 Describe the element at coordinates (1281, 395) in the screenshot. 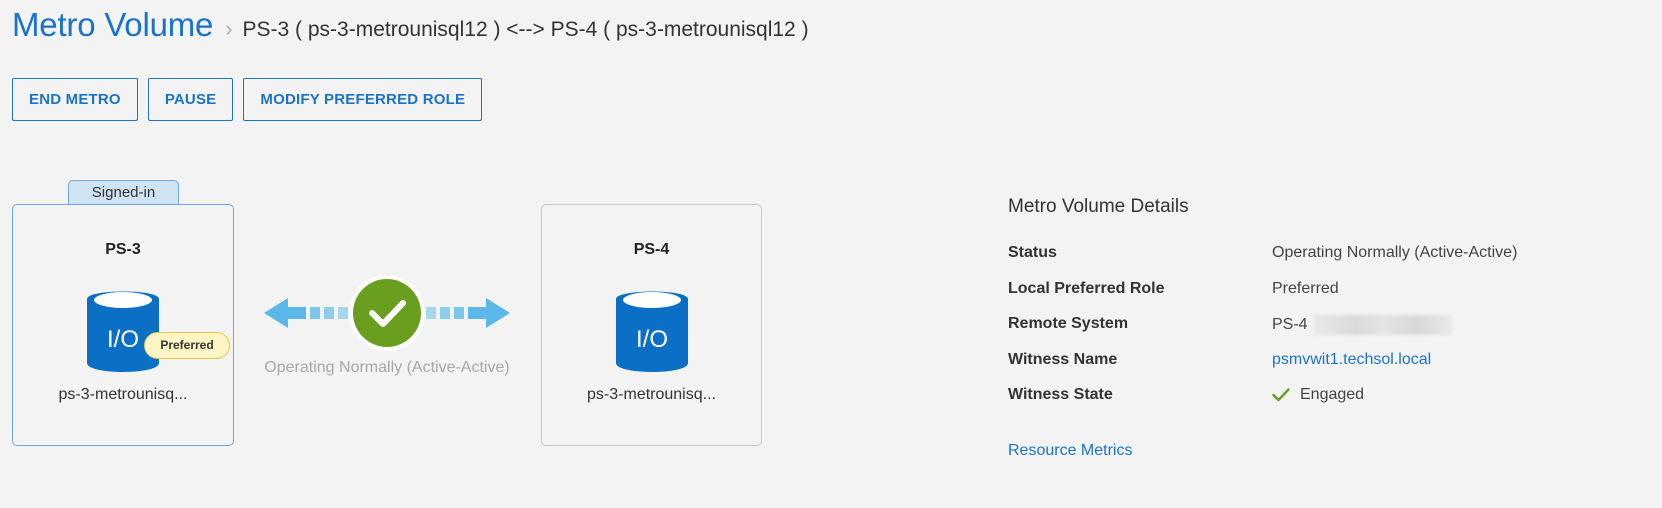

I see `check-icon` at that location.